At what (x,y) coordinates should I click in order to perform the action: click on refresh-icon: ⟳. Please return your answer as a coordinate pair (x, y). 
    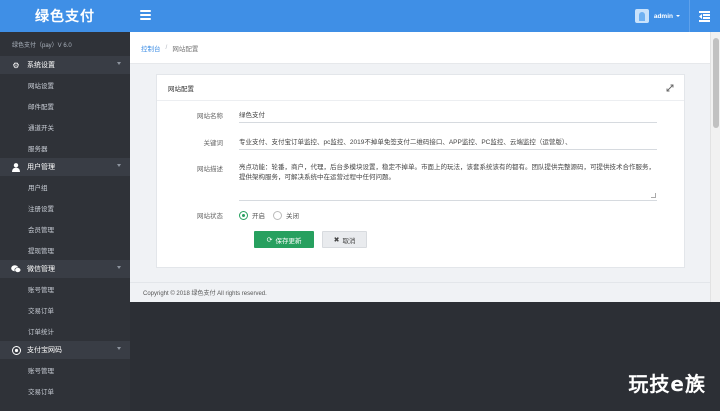
    Looking at the image, I should click on (269, 240).